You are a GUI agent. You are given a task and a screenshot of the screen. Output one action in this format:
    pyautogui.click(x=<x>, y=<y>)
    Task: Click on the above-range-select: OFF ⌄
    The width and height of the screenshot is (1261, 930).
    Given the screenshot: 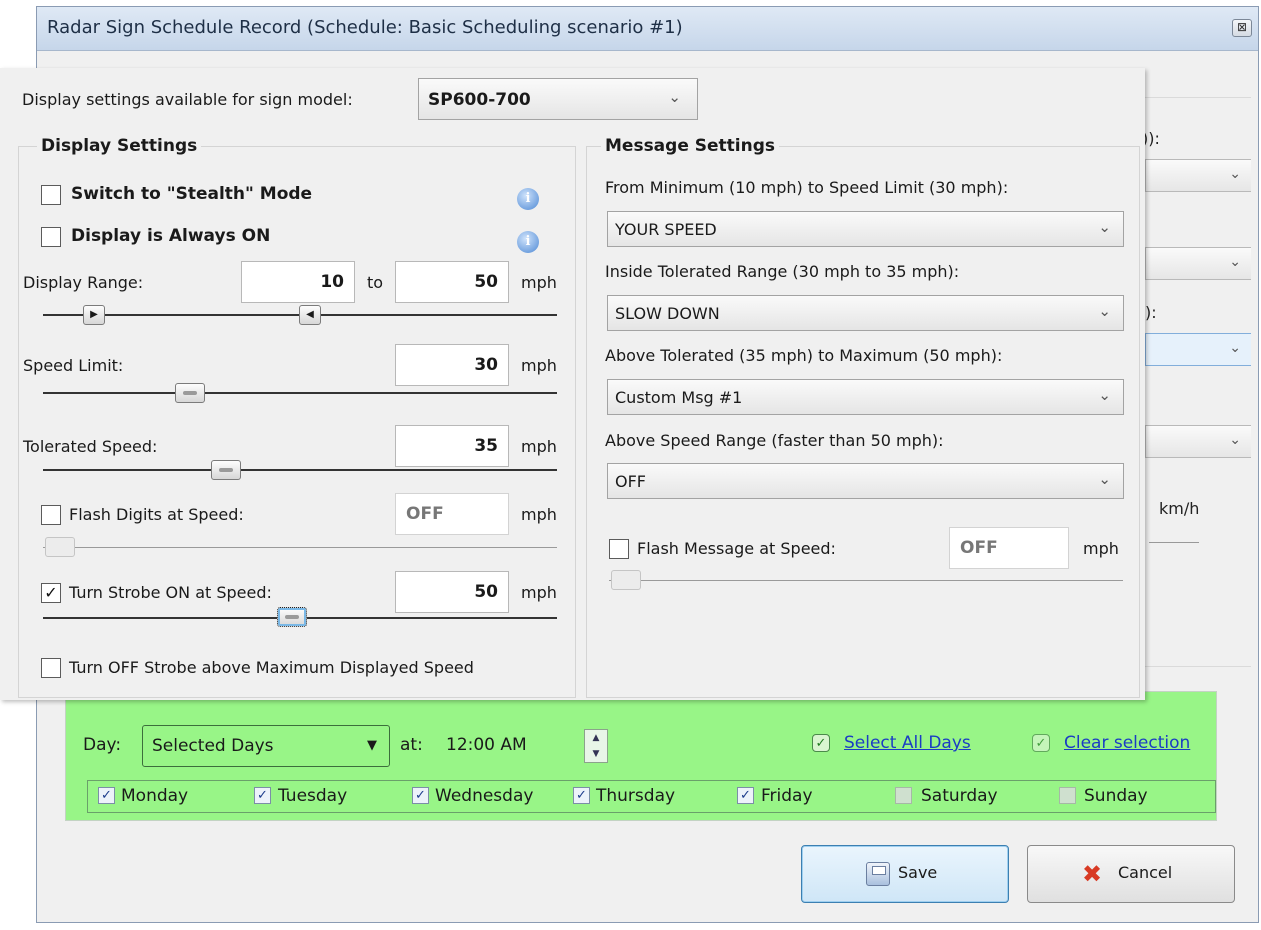 What is the action you would take?
    pyautogui.click(x=865, y=481)
    